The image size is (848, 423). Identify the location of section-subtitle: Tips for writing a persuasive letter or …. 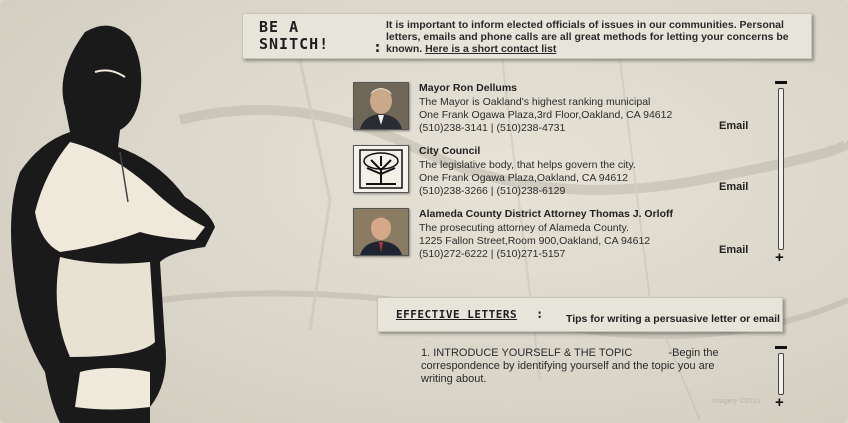
(673, 319).